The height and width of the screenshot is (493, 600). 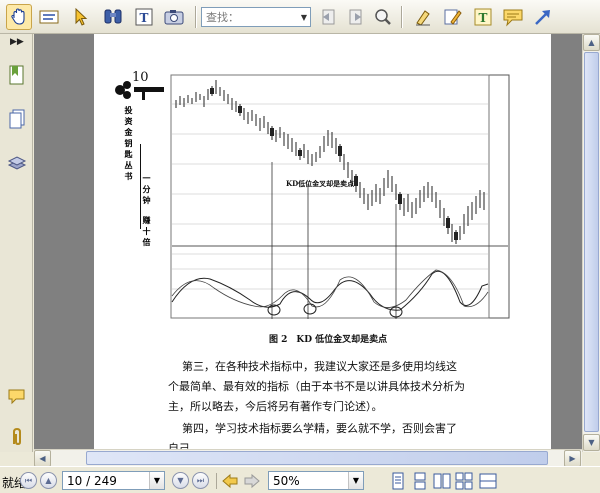 I want to click on paragraph-line: 自己。, so click(x=184, y=445).